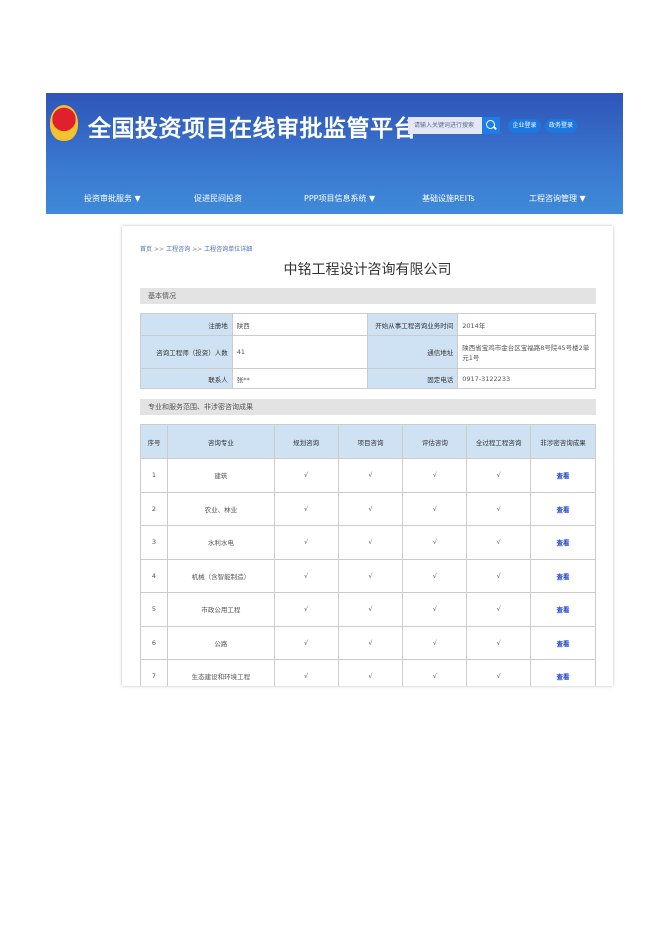  What do you see at coordinates (445, 125) in the screenshot?
I see `search-input: 请输入关键词进行搜索` at bounding box center [445, 125].